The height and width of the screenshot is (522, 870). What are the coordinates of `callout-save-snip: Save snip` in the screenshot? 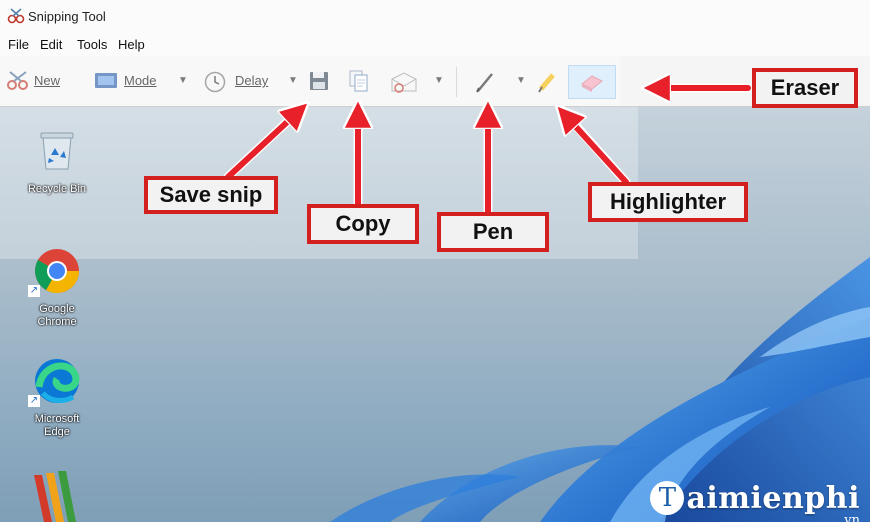 It's located at (211, 195).